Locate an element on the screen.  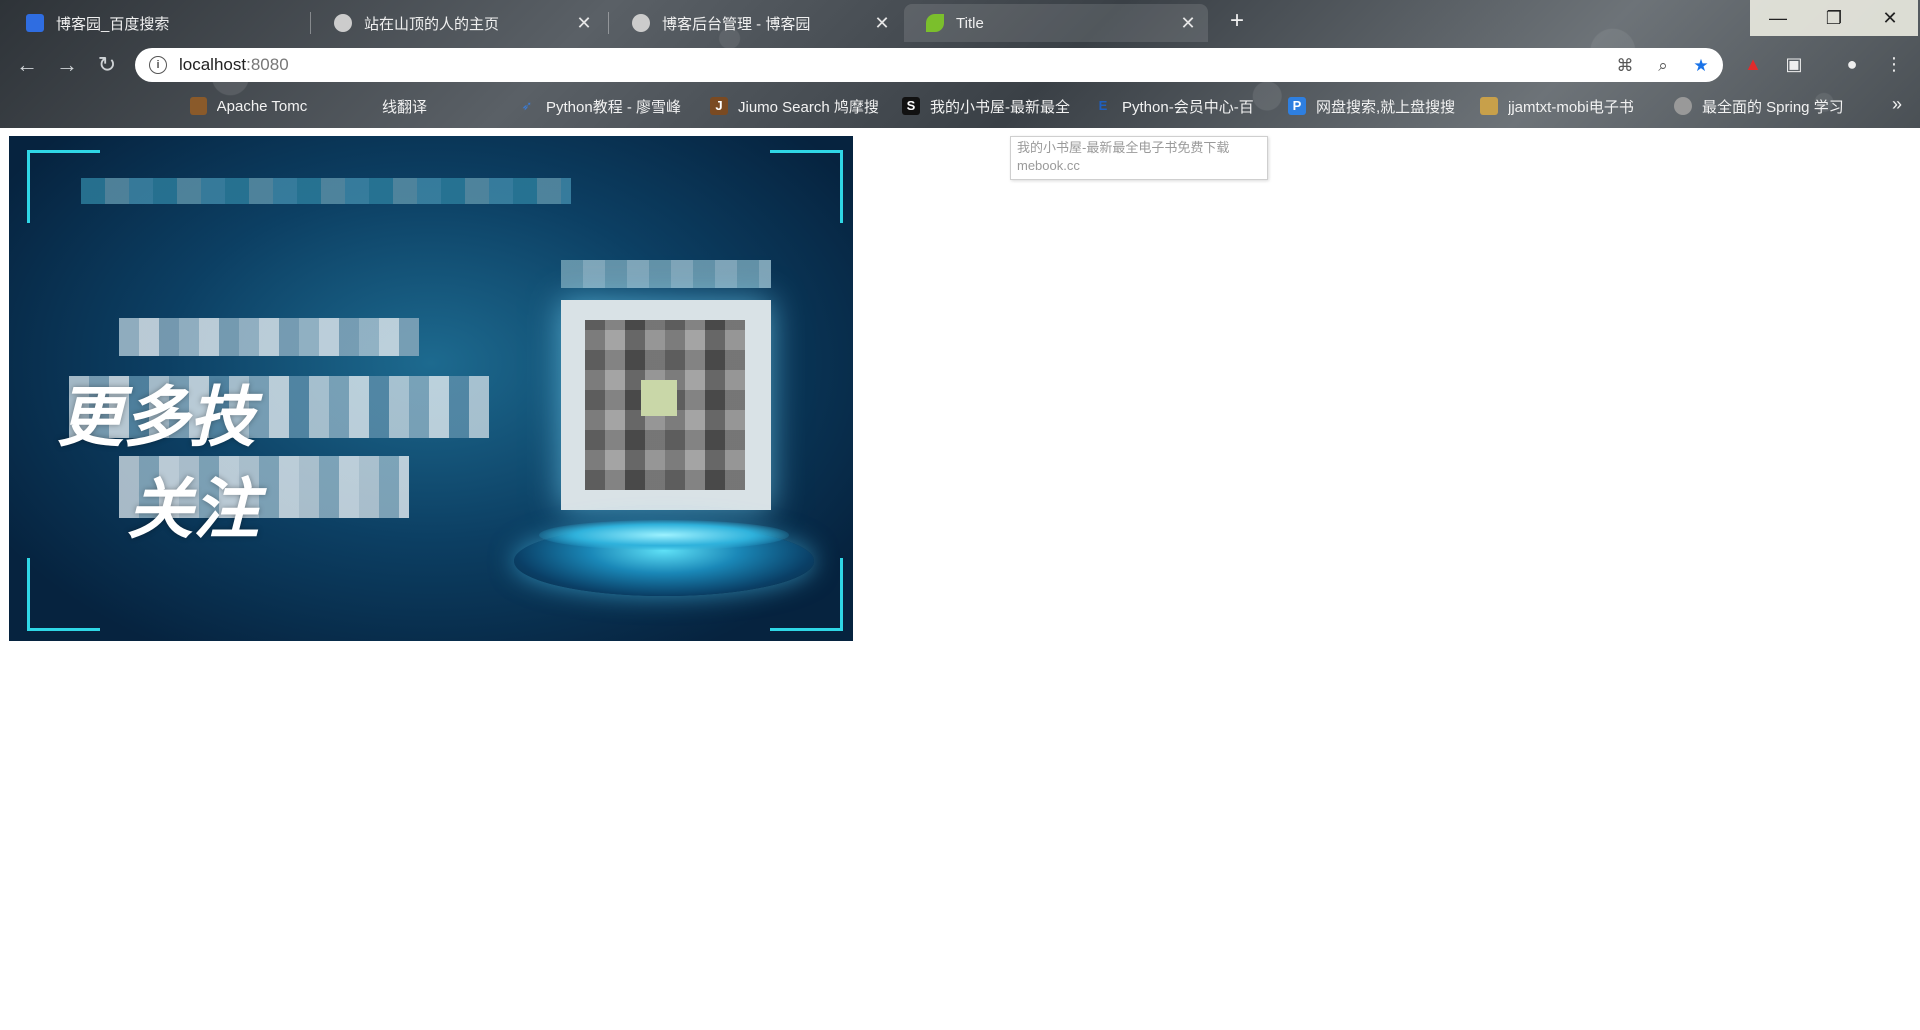
banner-slogan-line1: 更多技 is located at coordinates (156, 417).